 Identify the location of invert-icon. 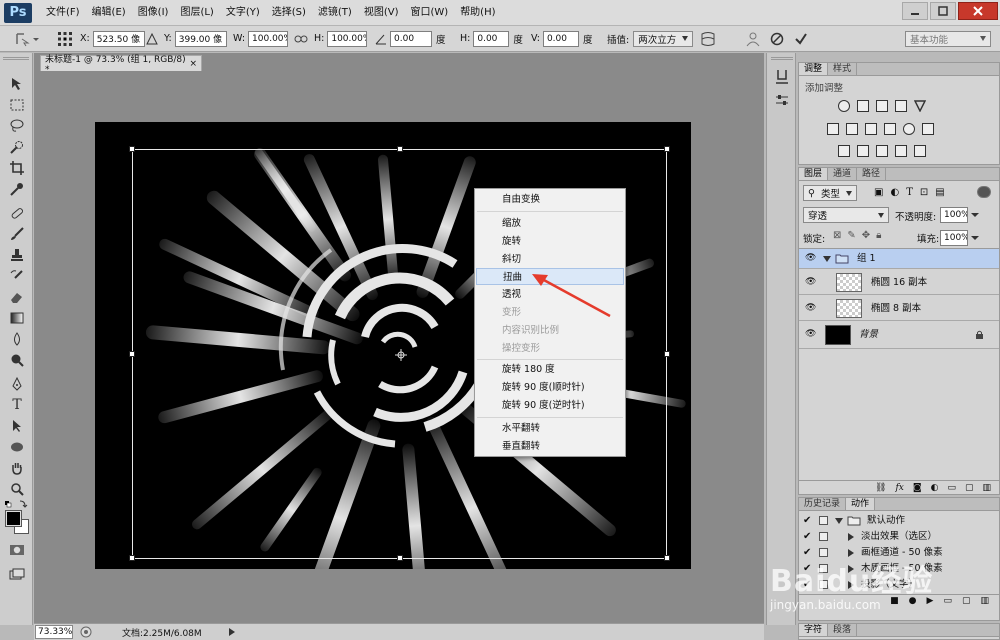
(844, 151).